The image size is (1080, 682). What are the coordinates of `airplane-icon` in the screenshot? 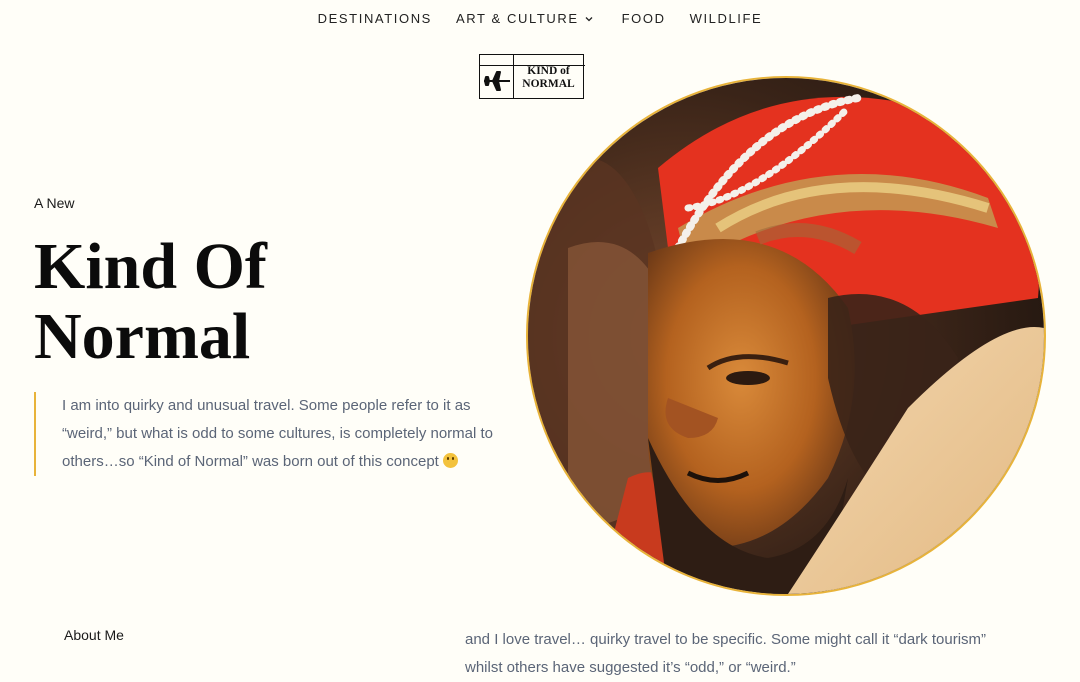 It's located at (497, 81).